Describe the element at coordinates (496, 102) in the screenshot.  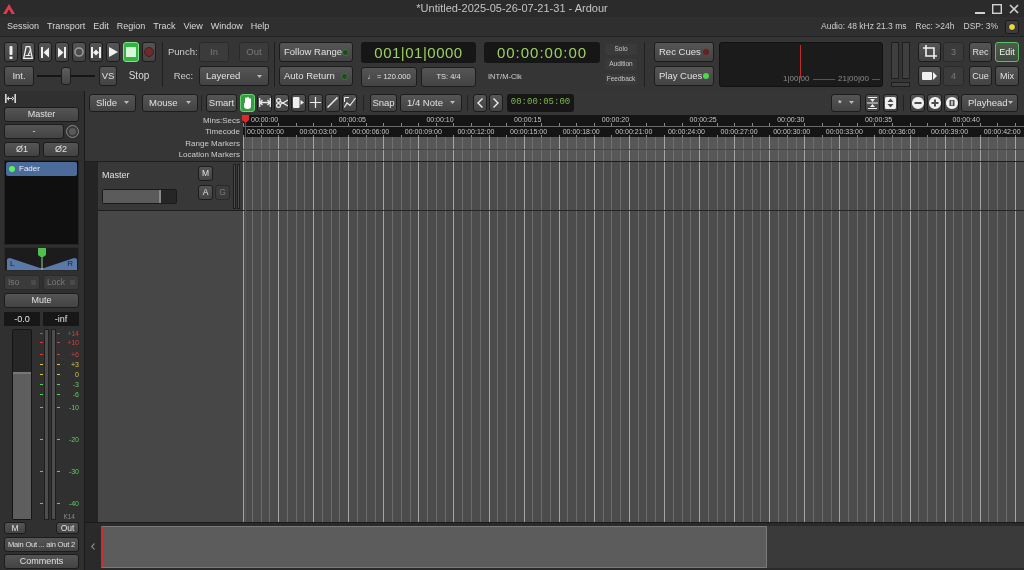
I see `nudge-forward-button` at that location.